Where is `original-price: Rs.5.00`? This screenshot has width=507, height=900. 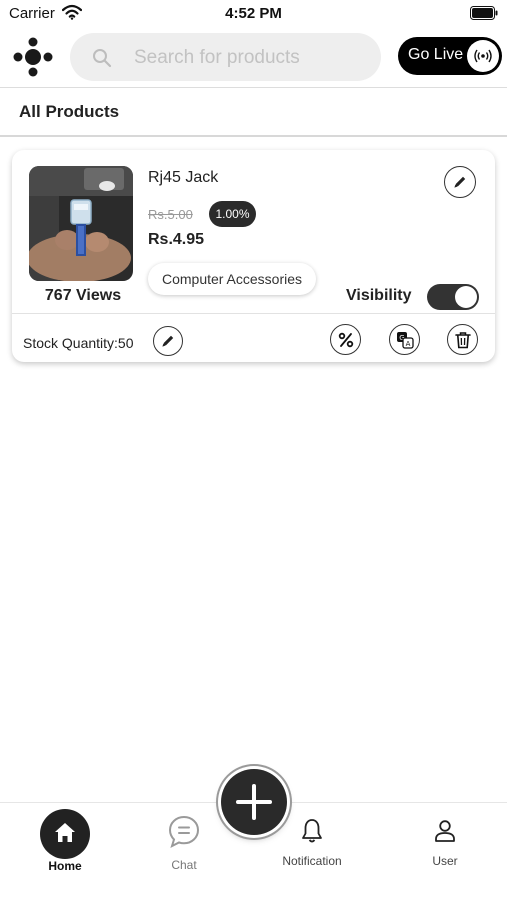
original-price: Rs.5.00 is located at coordinates (170, 214).